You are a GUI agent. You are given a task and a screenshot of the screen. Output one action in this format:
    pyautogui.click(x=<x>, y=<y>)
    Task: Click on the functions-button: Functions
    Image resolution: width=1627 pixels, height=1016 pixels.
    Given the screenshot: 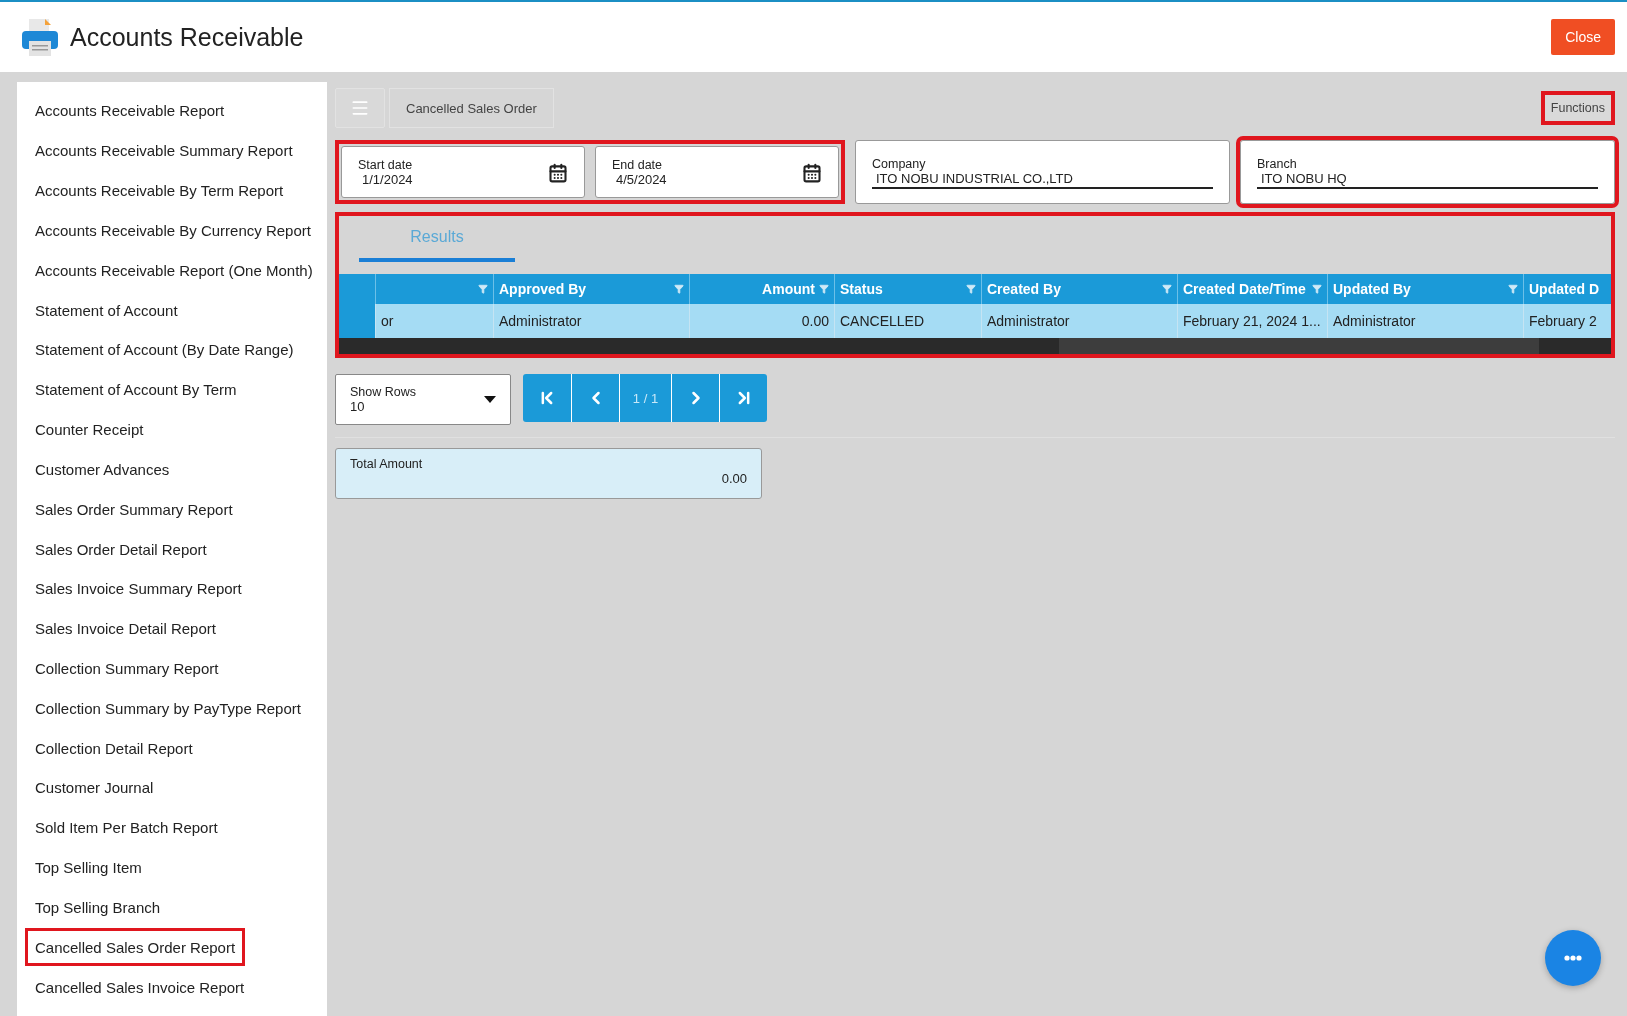 What is the action you would take?
    pyautogui.click(x=1577, y=108)
    